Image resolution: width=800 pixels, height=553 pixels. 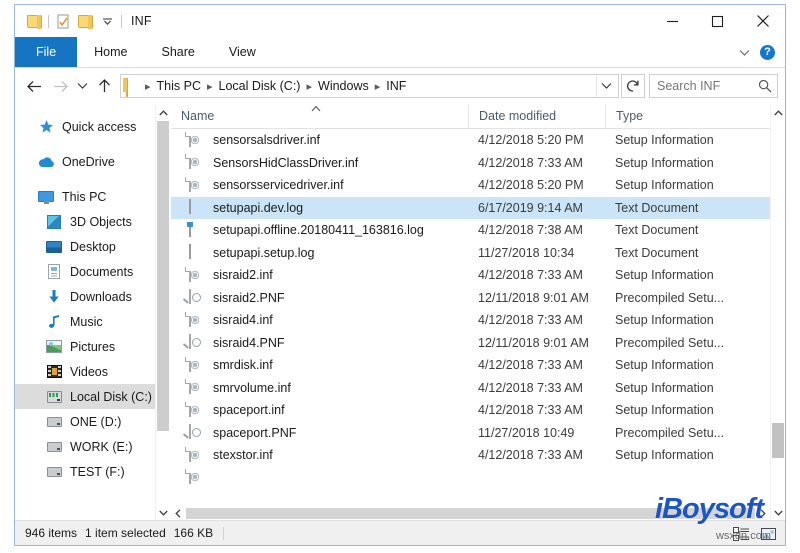 What do you see at coordinates (533, 297) in the screenshot?
I see `file-date-cell: 12/11/2018 9:01 AM` at bounding box center [533, 297].